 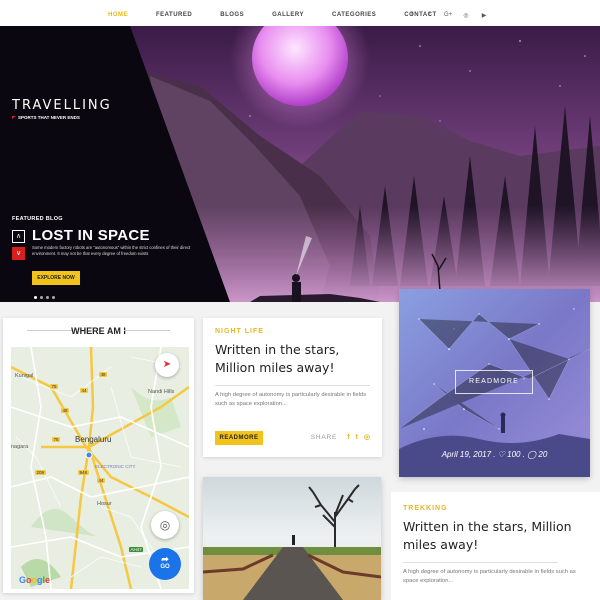 I want to click on image-meta: April 19, 2017 . ♡ 100 . ◯ 20, so click(x=494, y=454).